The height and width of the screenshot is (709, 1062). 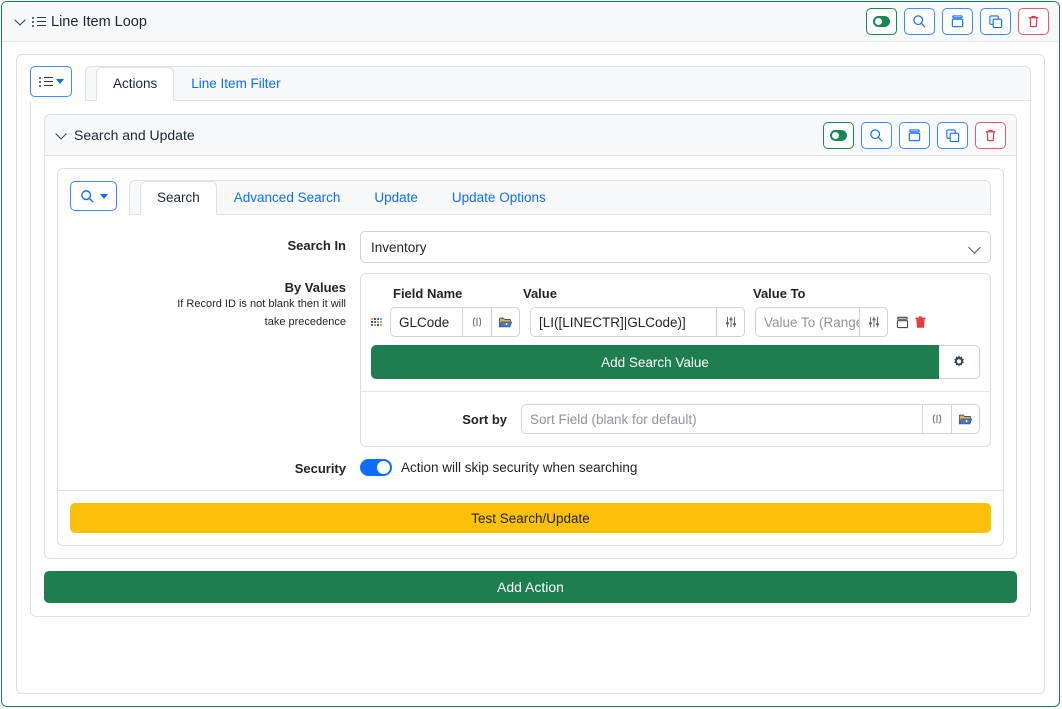 I want to click on tab-search: Search, so click(x=178, y=198).